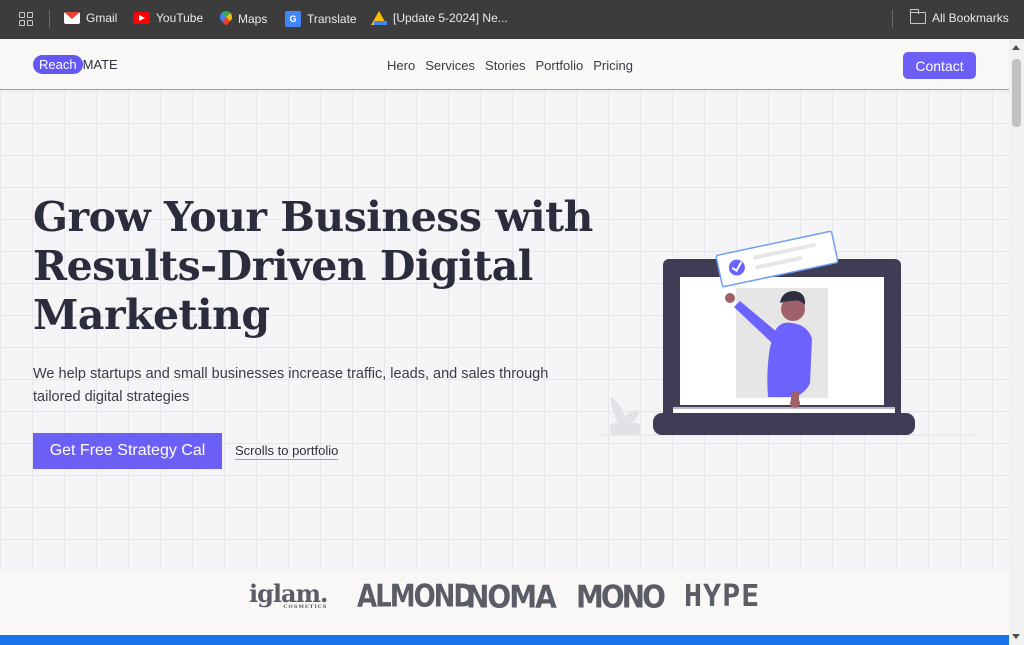 Image resolution: width=1024 pixels, height=645 pixels. Describe the element at coordinates (613, 65) in the screenshot. I see `nav-link-pricing: Pricing` at that location.